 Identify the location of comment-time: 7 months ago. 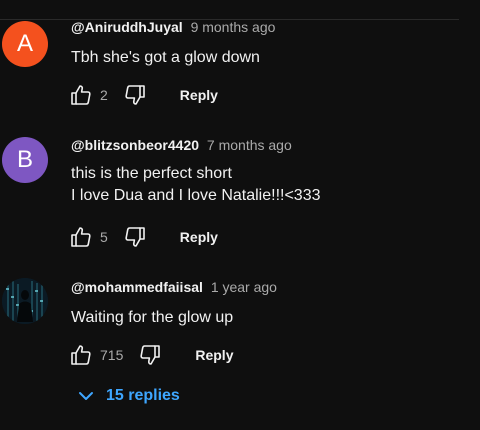
(249, 145).